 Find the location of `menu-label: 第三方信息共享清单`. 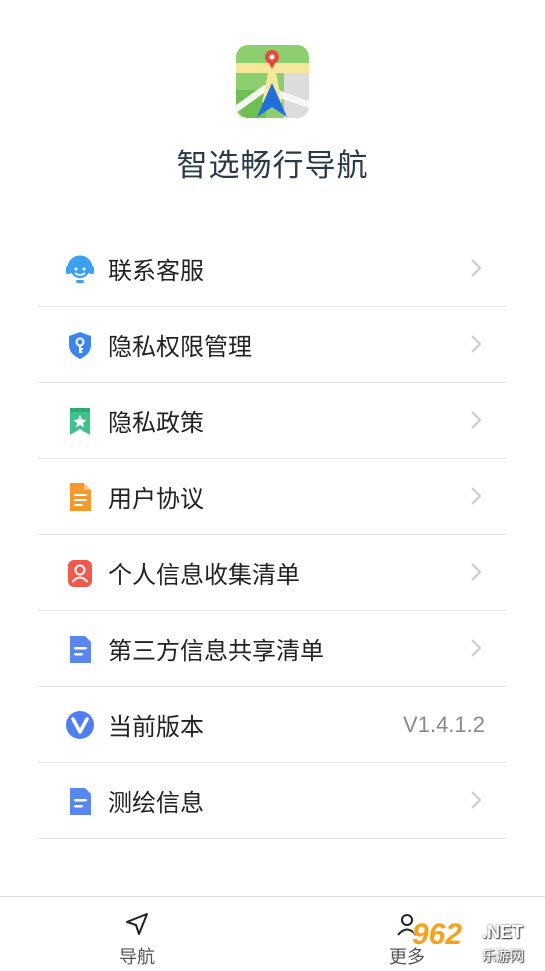

menu-label: 第三方信息共享清单 is located at coordinates (216, 651).